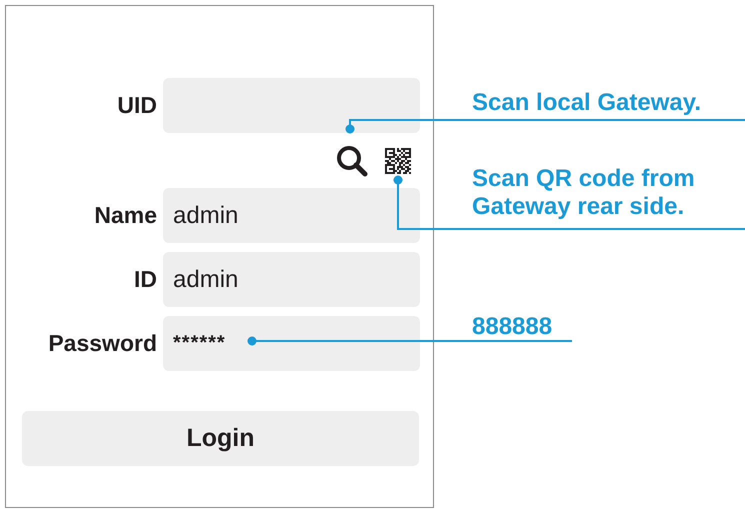  Describe the element at coordinates (102, 343) in the screenshot. I see `field-label: Password` at that location.